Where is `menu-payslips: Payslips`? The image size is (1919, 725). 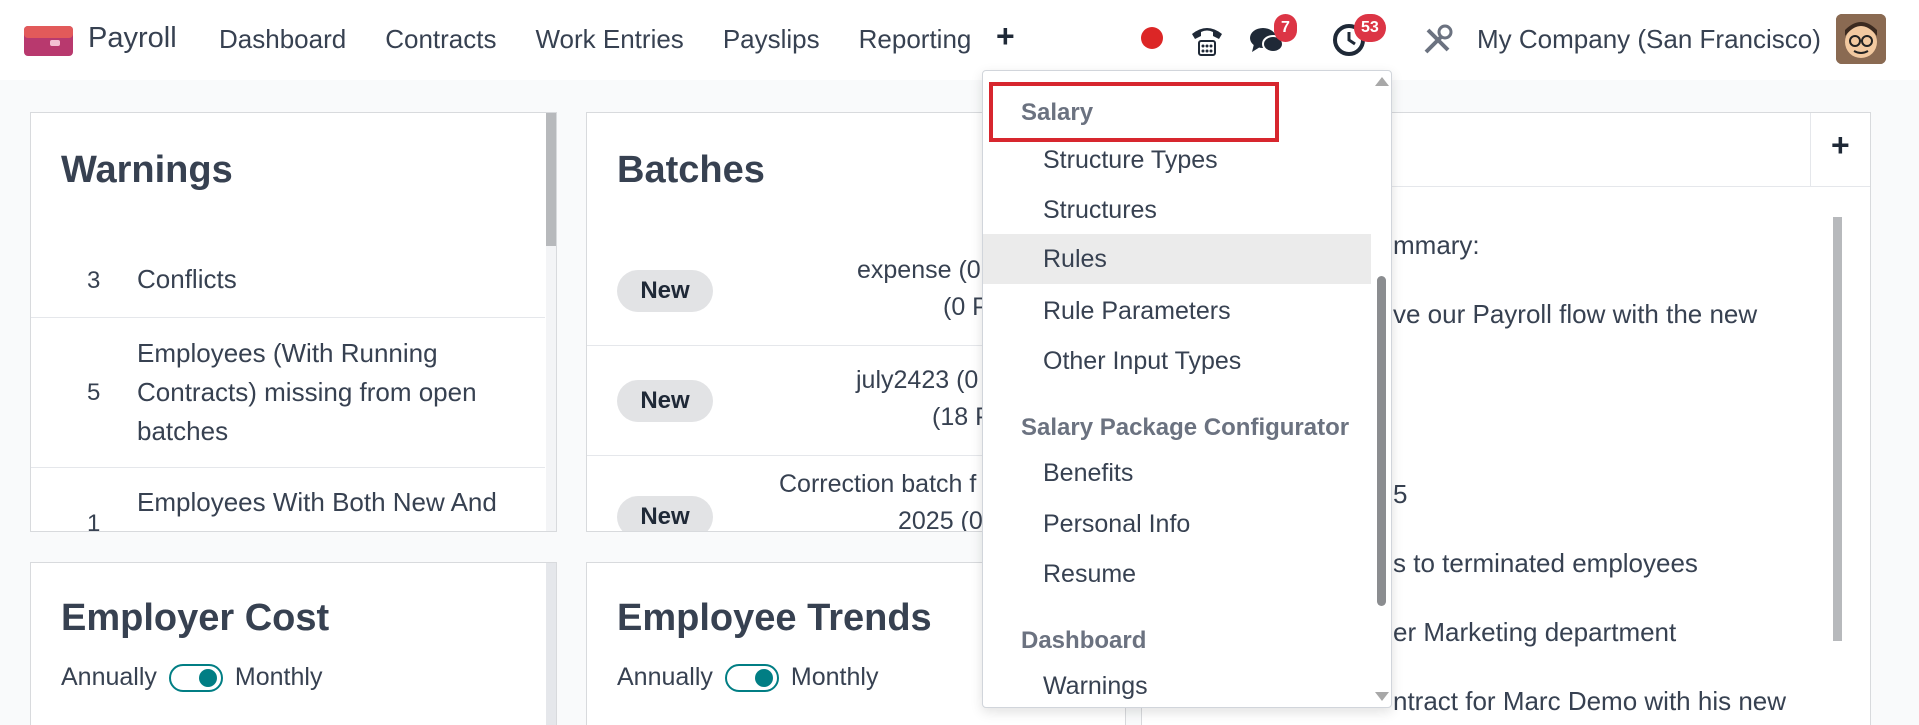 menu-payslips: Payslips is located at coordinates (771, 39).